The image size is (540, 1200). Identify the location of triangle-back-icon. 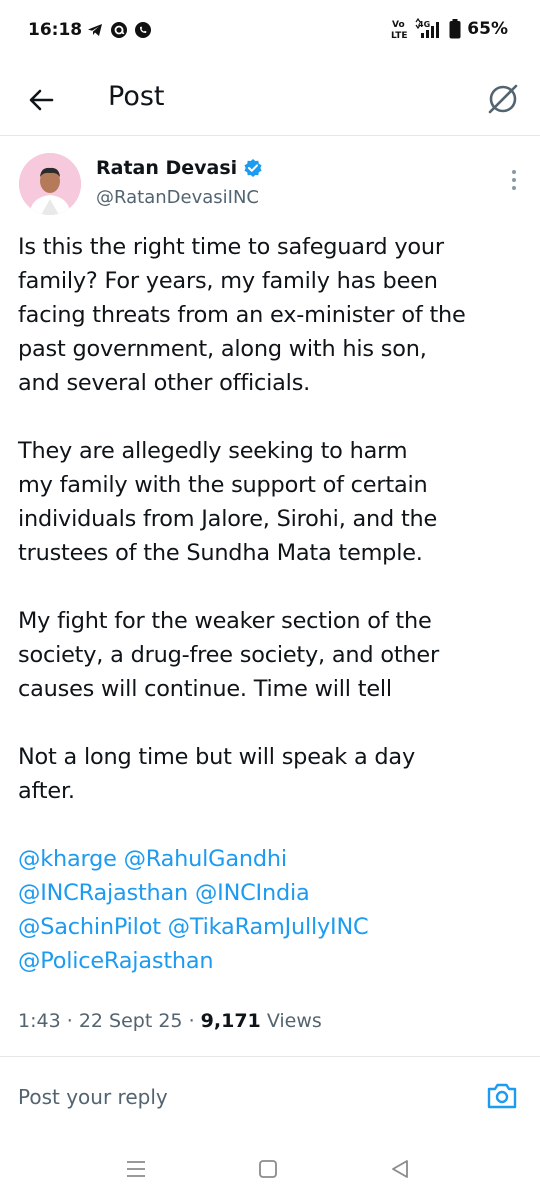
(400, 1169).